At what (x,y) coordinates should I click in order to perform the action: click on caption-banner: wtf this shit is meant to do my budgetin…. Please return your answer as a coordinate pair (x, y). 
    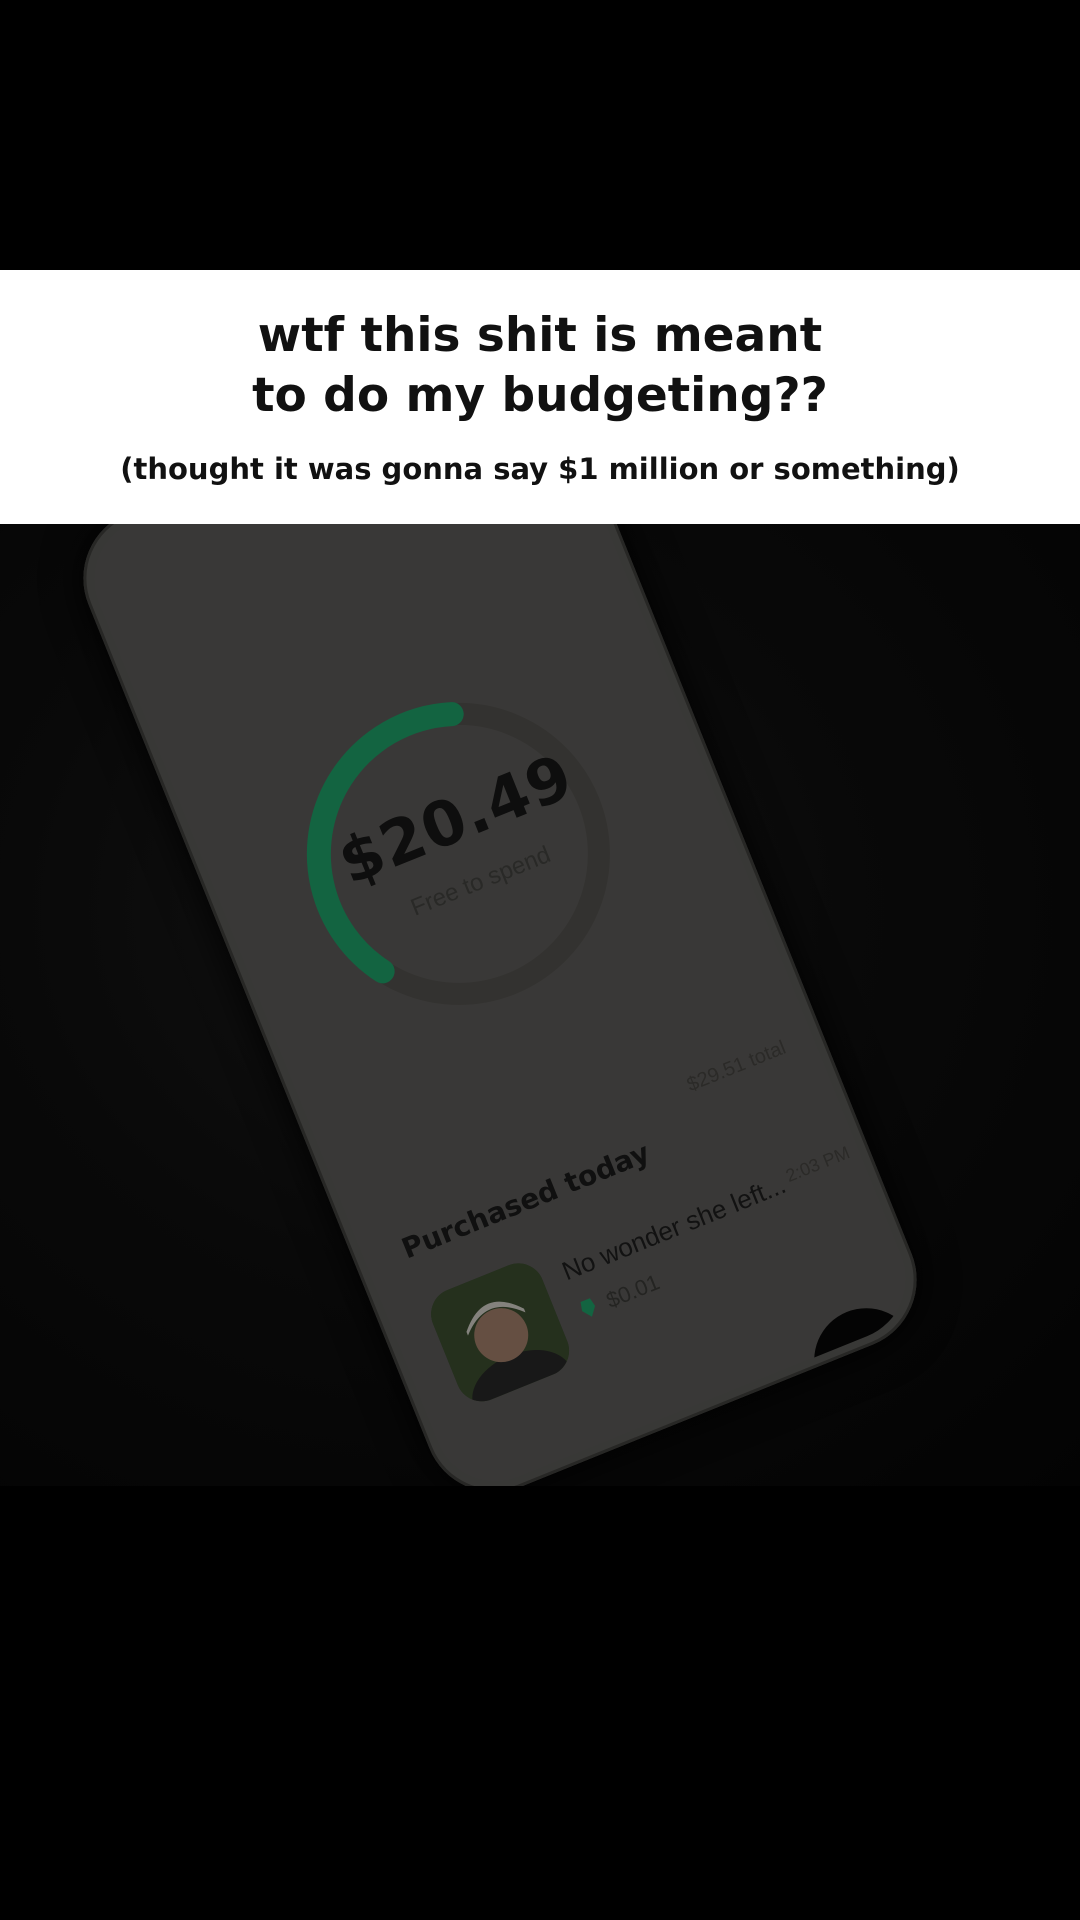
    Looking at the image, I should click on (540, 397).